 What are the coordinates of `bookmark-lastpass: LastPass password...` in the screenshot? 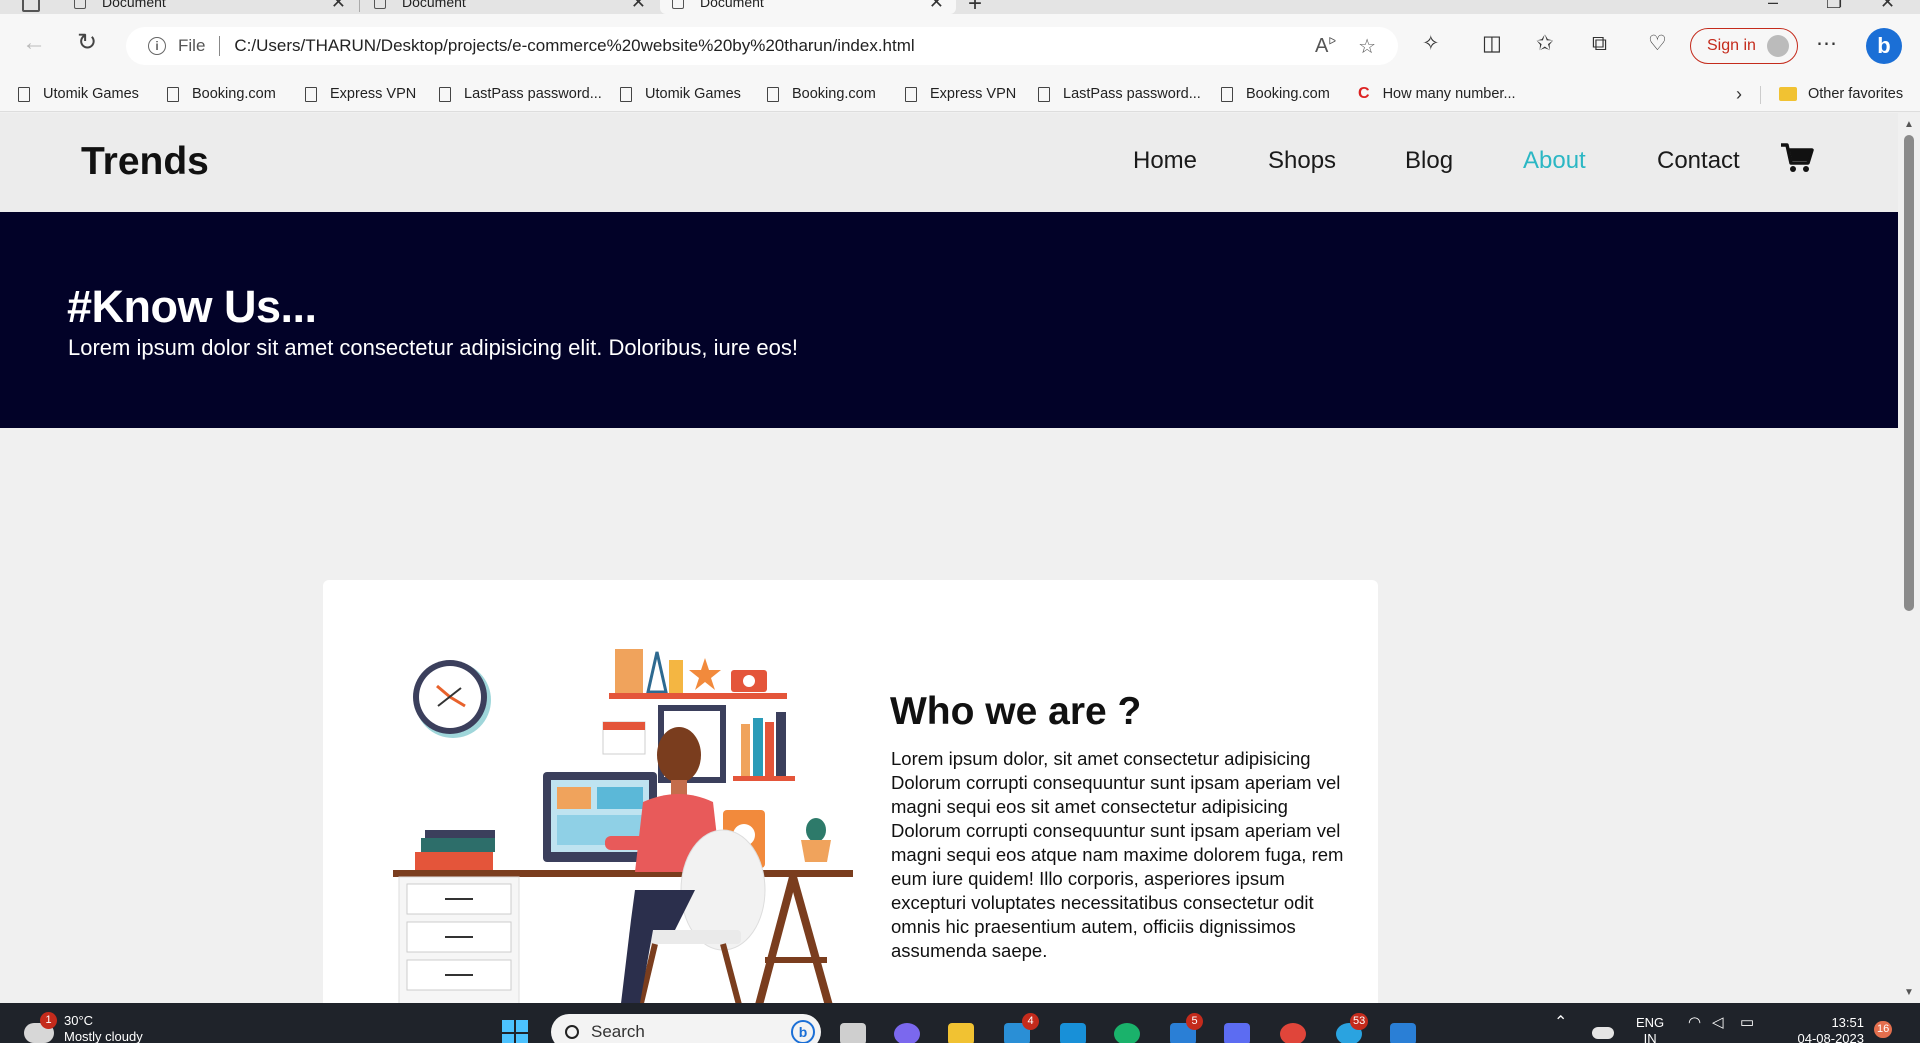 It's located at (520, 94).